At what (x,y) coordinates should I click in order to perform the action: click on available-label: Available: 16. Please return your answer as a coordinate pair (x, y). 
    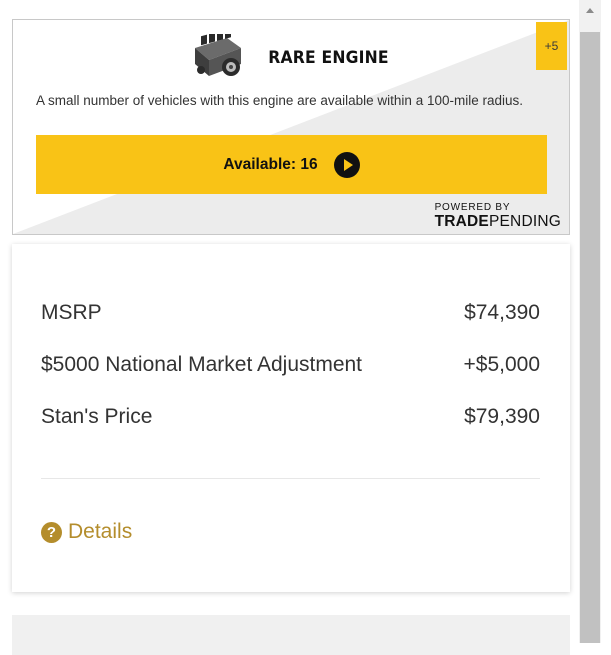
    Looking at the image, I should click on (270, 164).